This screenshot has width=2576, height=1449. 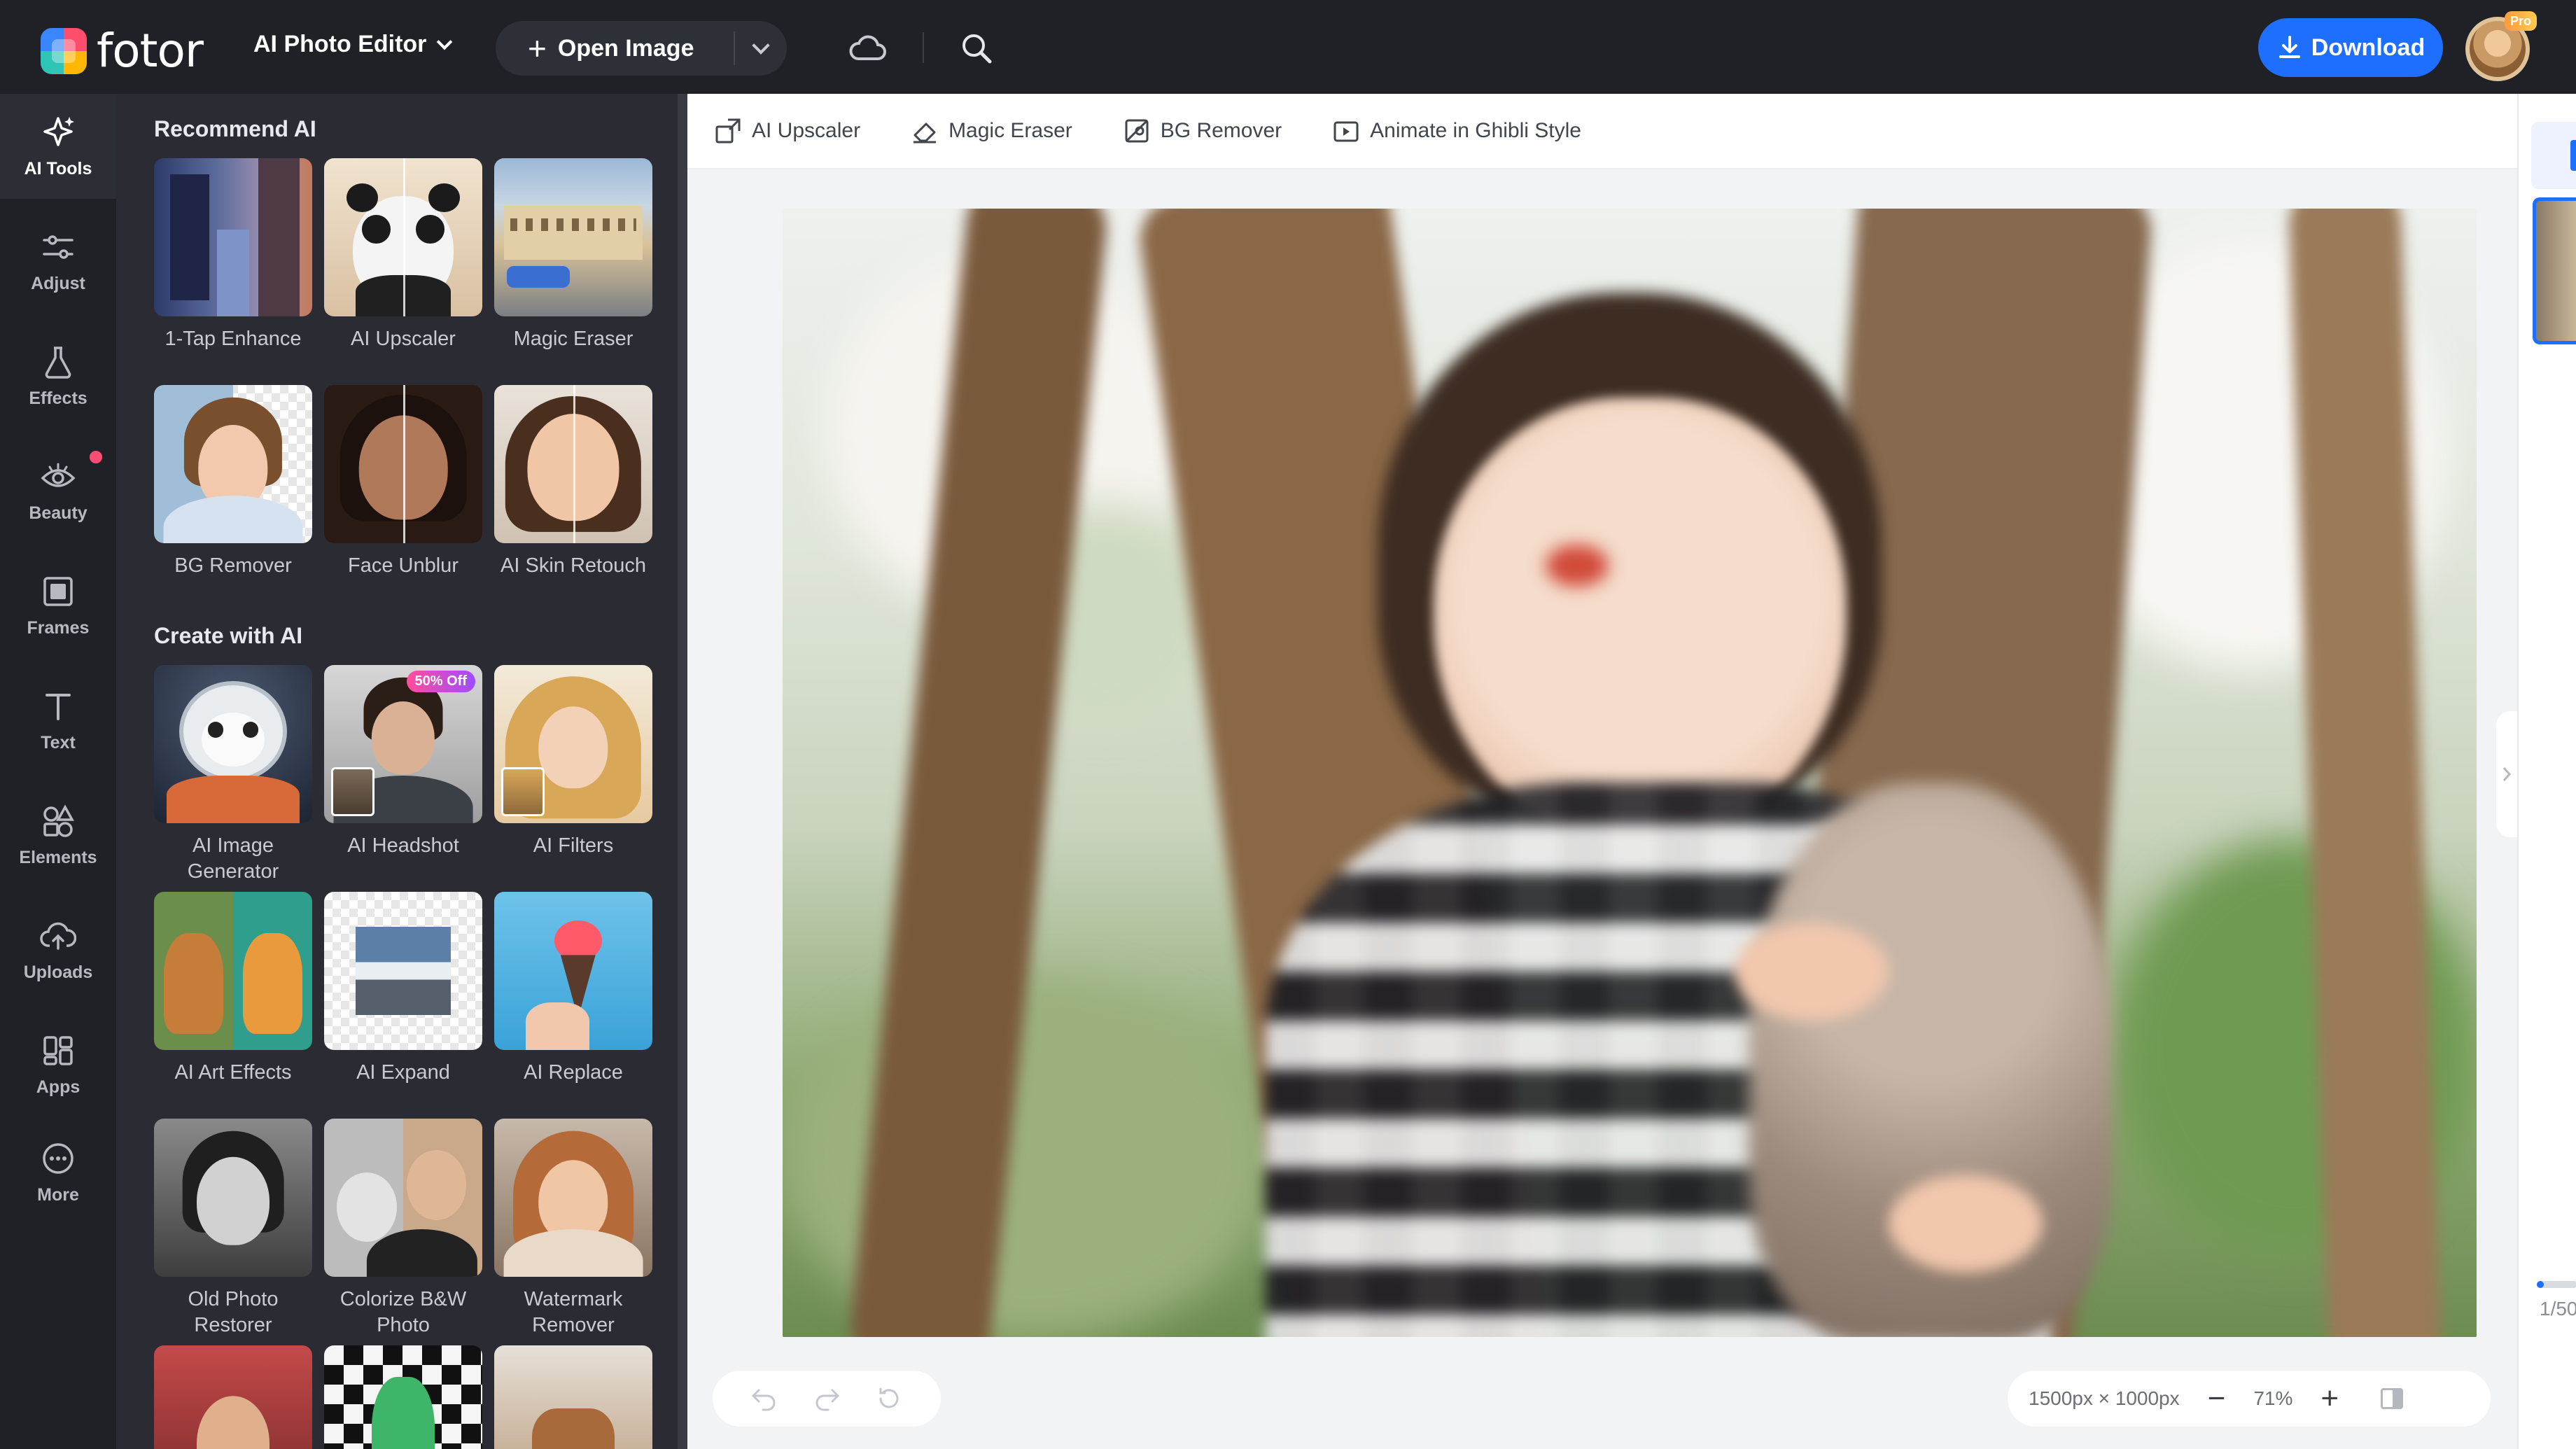 I want to click on section-title-create: Create with AI, so click(x=228, y=635).